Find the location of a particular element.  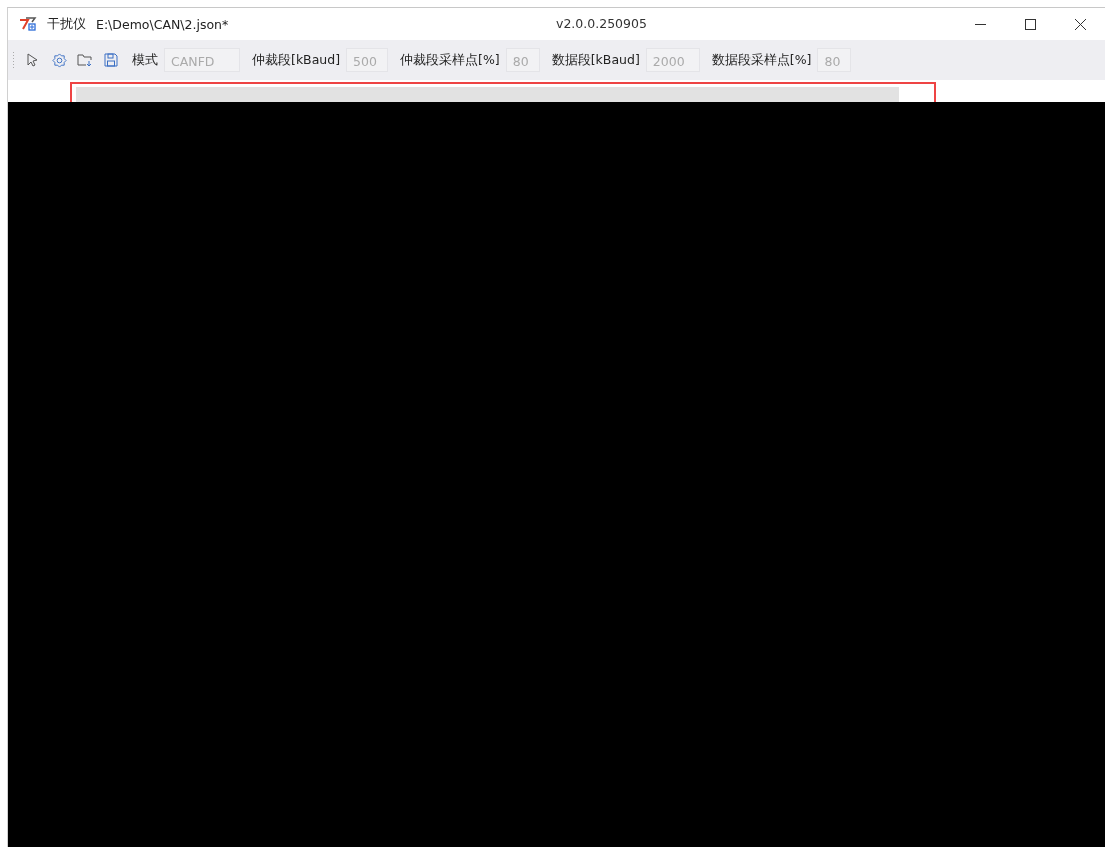

close-icon is located at coordinates (1080, 24).